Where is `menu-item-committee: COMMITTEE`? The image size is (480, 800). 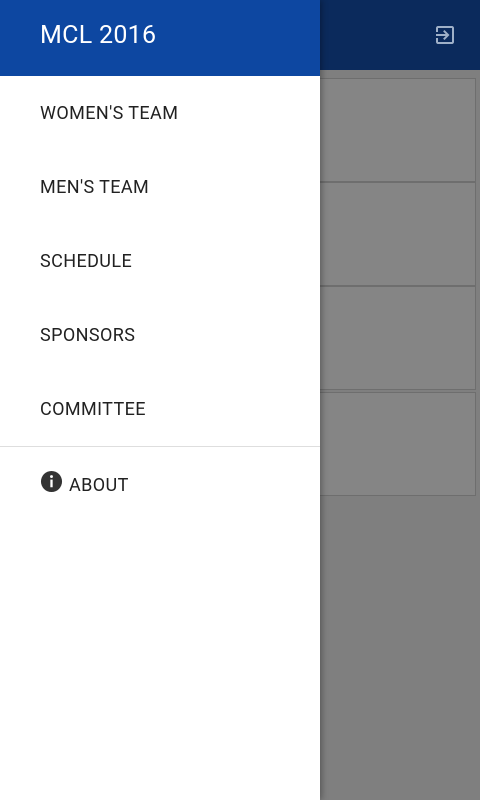 menu-item-committee: COMMITTEE is located at coordinates (160, 409).